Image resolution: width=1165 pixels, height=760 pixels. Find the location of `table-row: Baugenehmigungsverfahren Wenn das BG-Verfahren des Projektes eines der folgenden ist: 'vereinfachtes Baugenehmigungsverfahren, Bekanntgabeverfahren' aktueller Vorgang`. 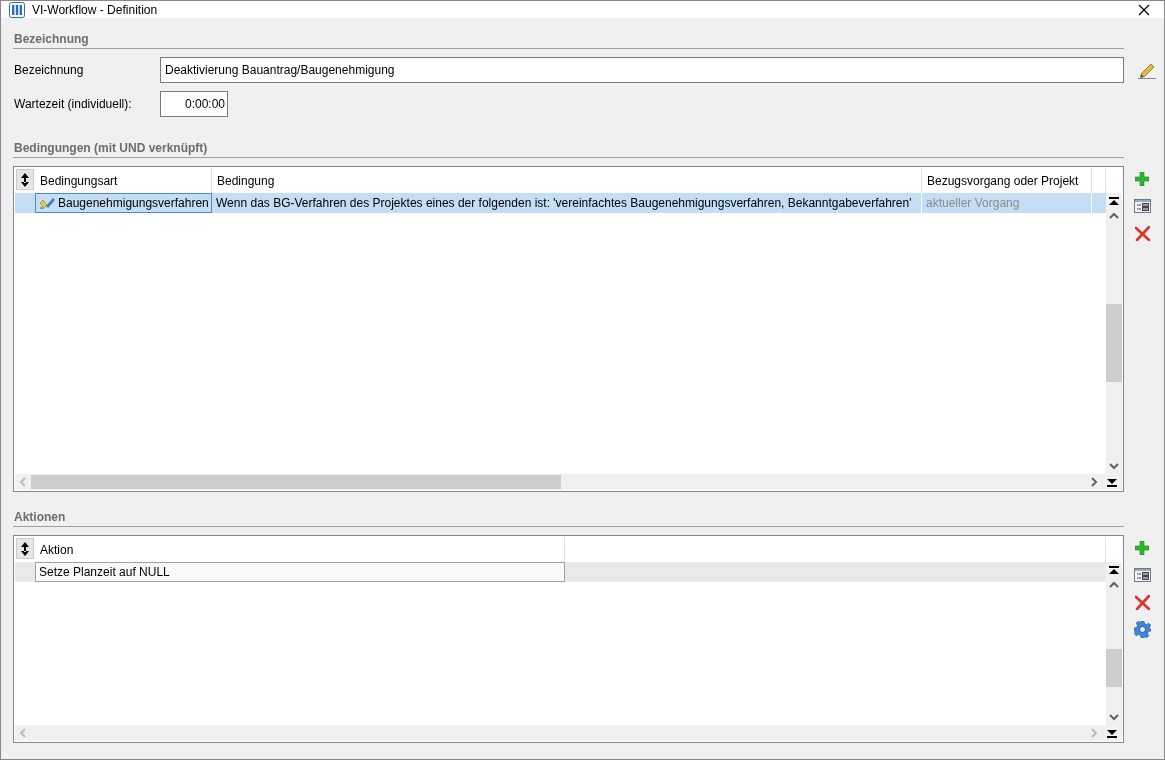

table-row: Baugenehmigungsverfahren Wenn das BG-Verfahren des Projektes eines der folgenden ist: 'vereinfachtes Baugenehmigungsverfahren, Bekanntgabeverfahren' aktueller Vorgang is located at coordinates (560, 203).